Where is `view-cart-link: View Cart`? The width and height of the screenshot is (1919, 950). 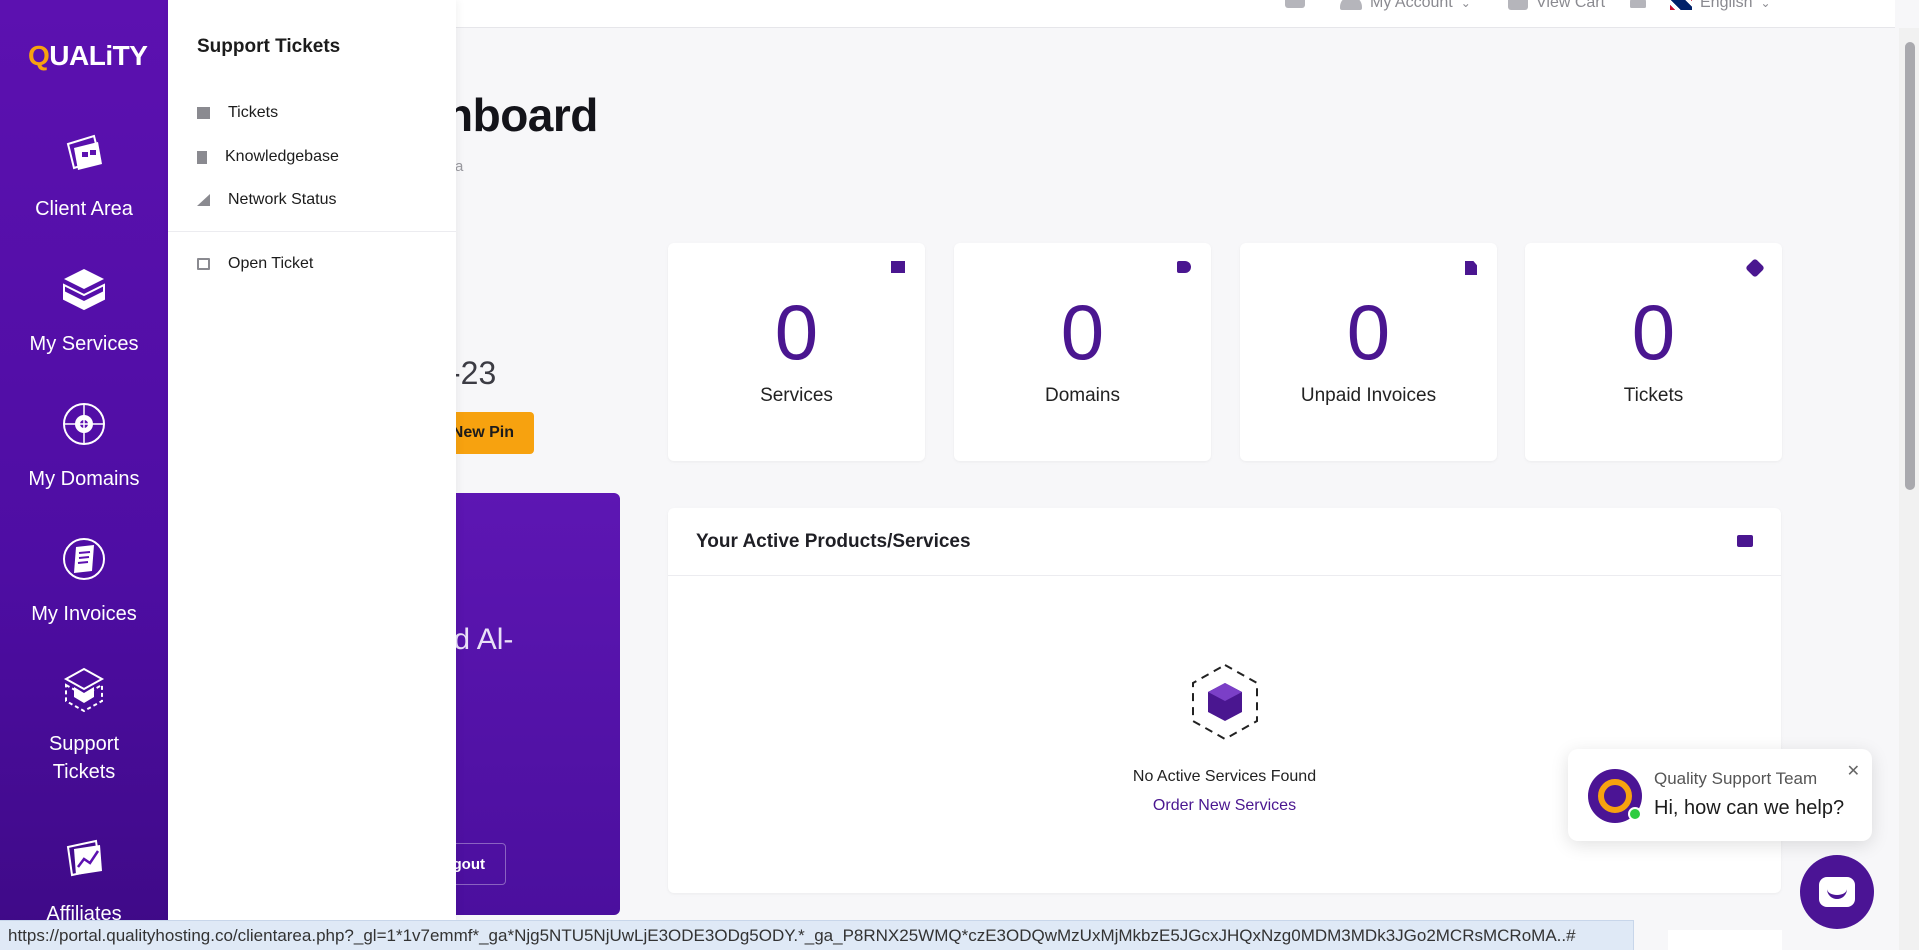
view-cart-link: View Cart is located at coordinates (1556, 6).